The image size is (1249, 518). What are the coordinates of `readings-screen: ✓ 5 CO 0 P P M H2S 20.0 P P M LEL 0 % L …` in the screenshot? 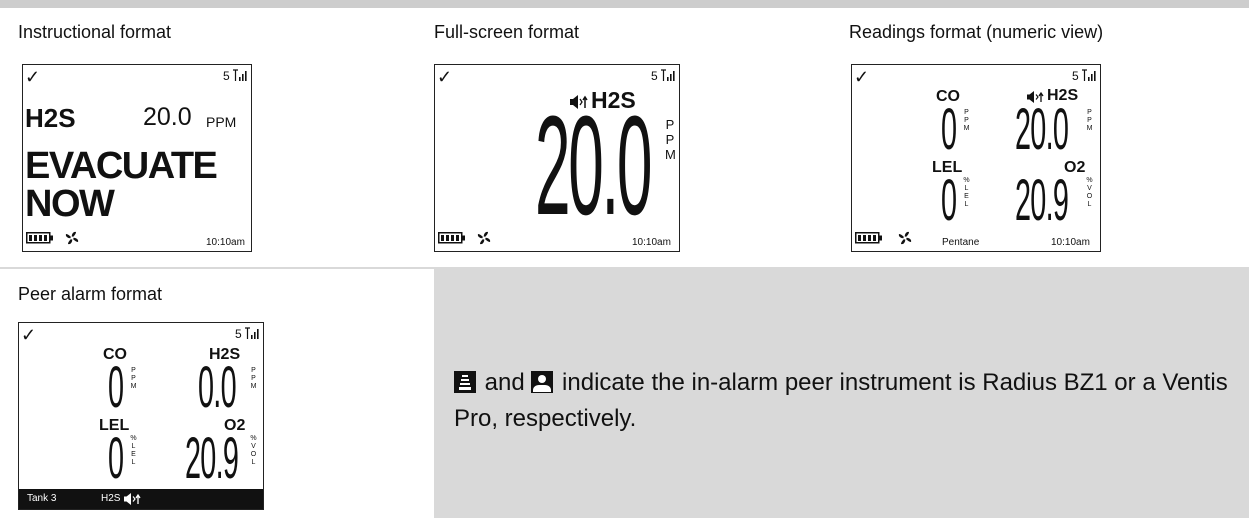 It's located at (976, 158).